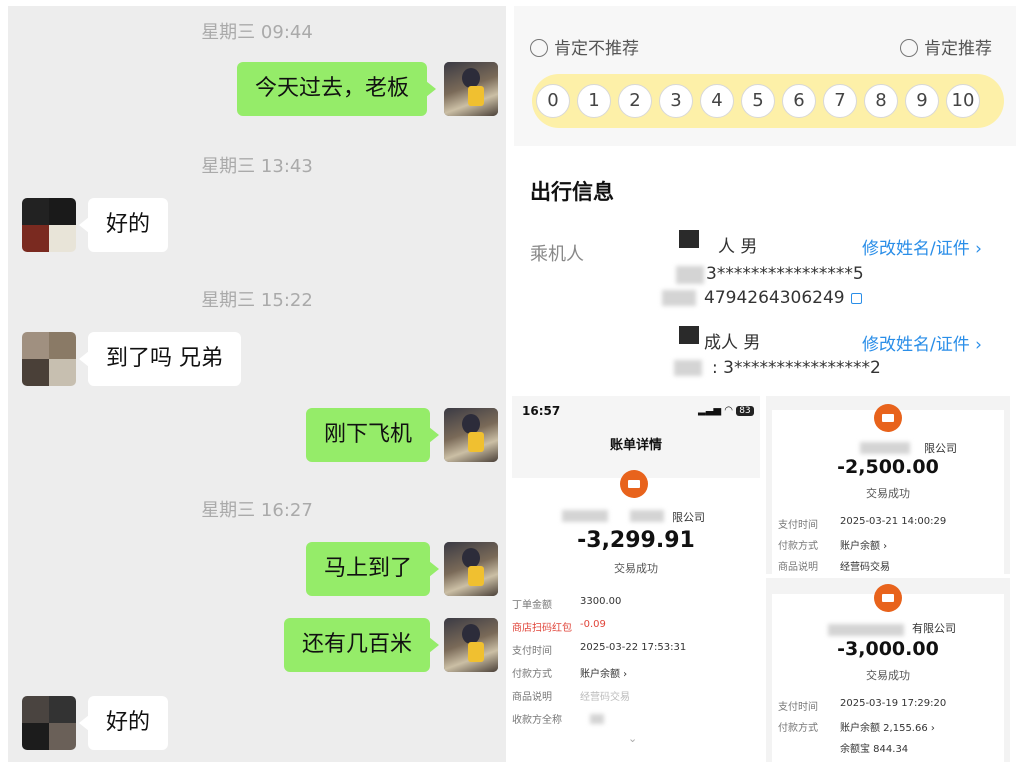 The width and height of the screenshot is (1024, 768). Describe the element at coordinates (909, 48) in the screenshot. I see `happy-face-icon` at that location.